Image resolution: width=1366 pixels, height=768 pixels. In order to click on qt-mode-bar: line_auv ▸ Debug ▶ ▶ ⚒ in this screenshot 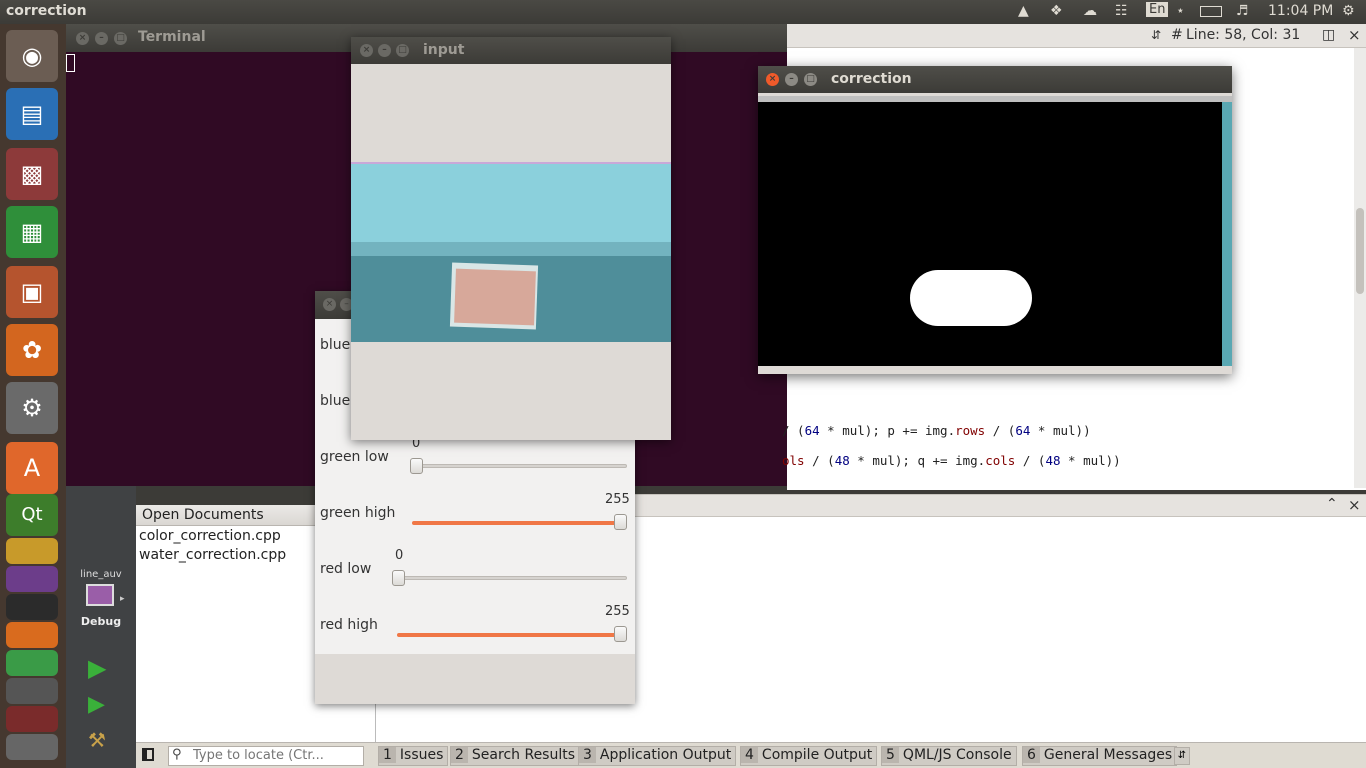, I will do `click(101, 627)`.